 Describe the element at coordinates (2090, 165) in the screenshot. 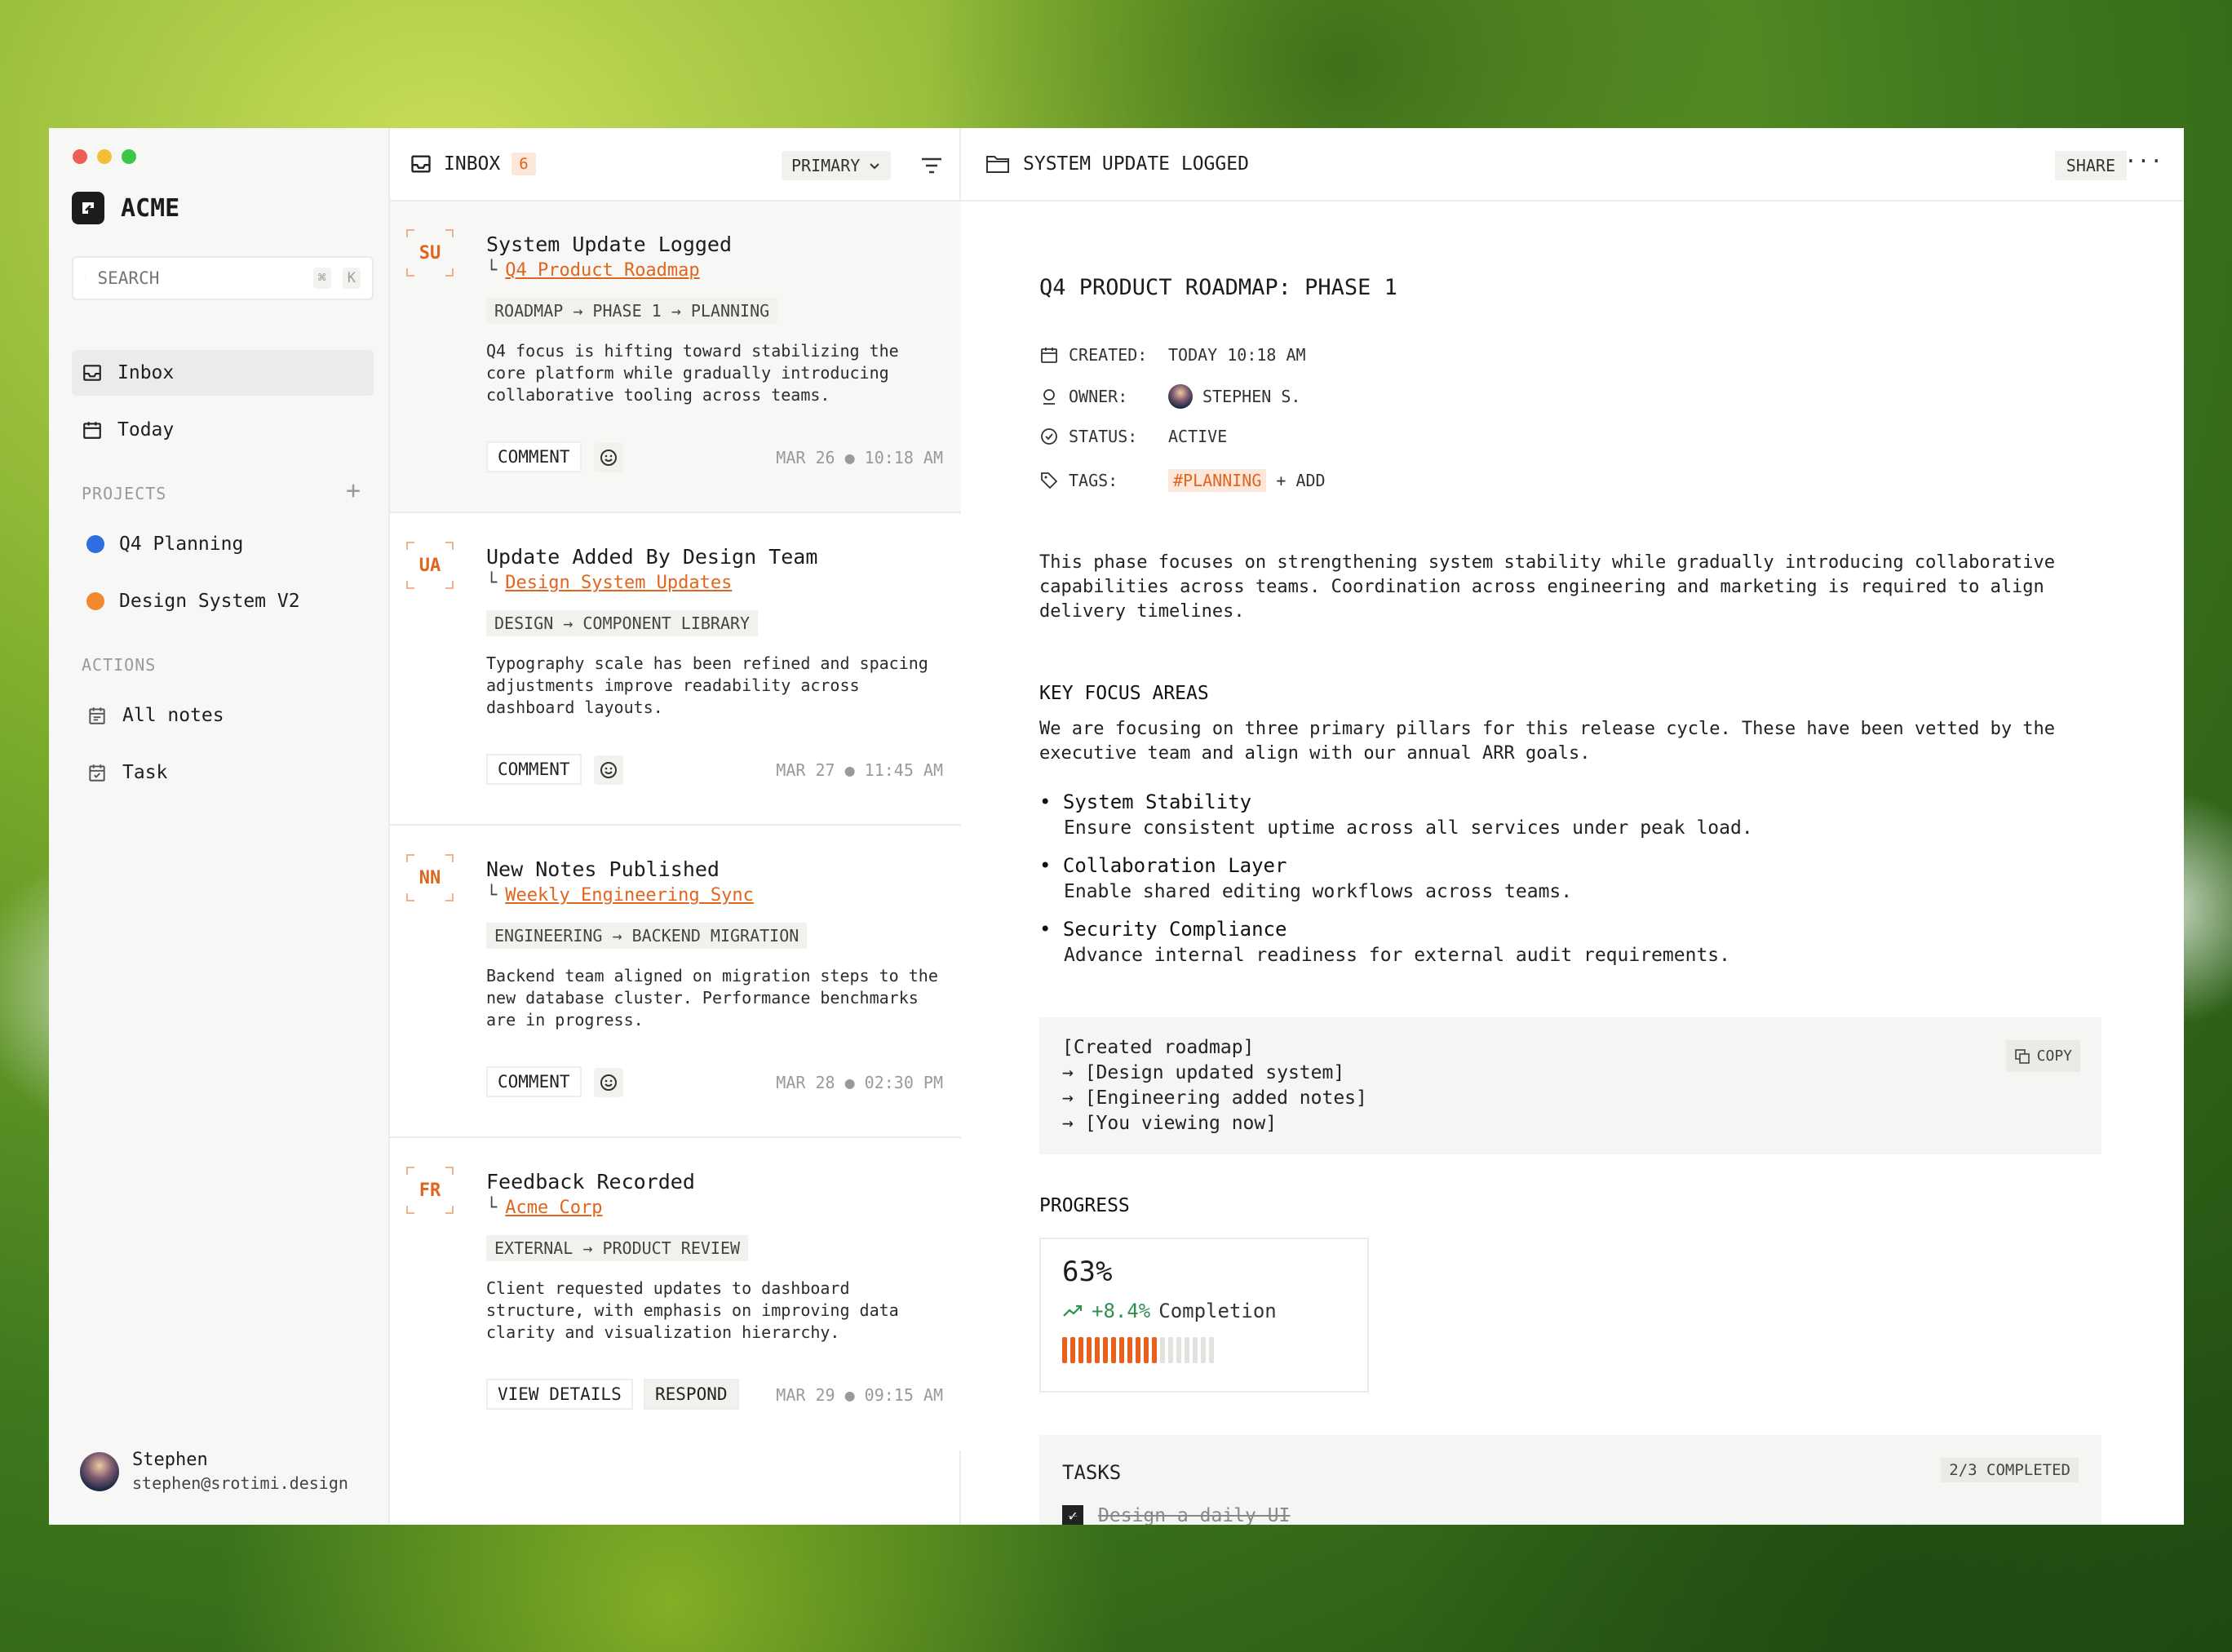

I see `share-button: SHARE` at that location.